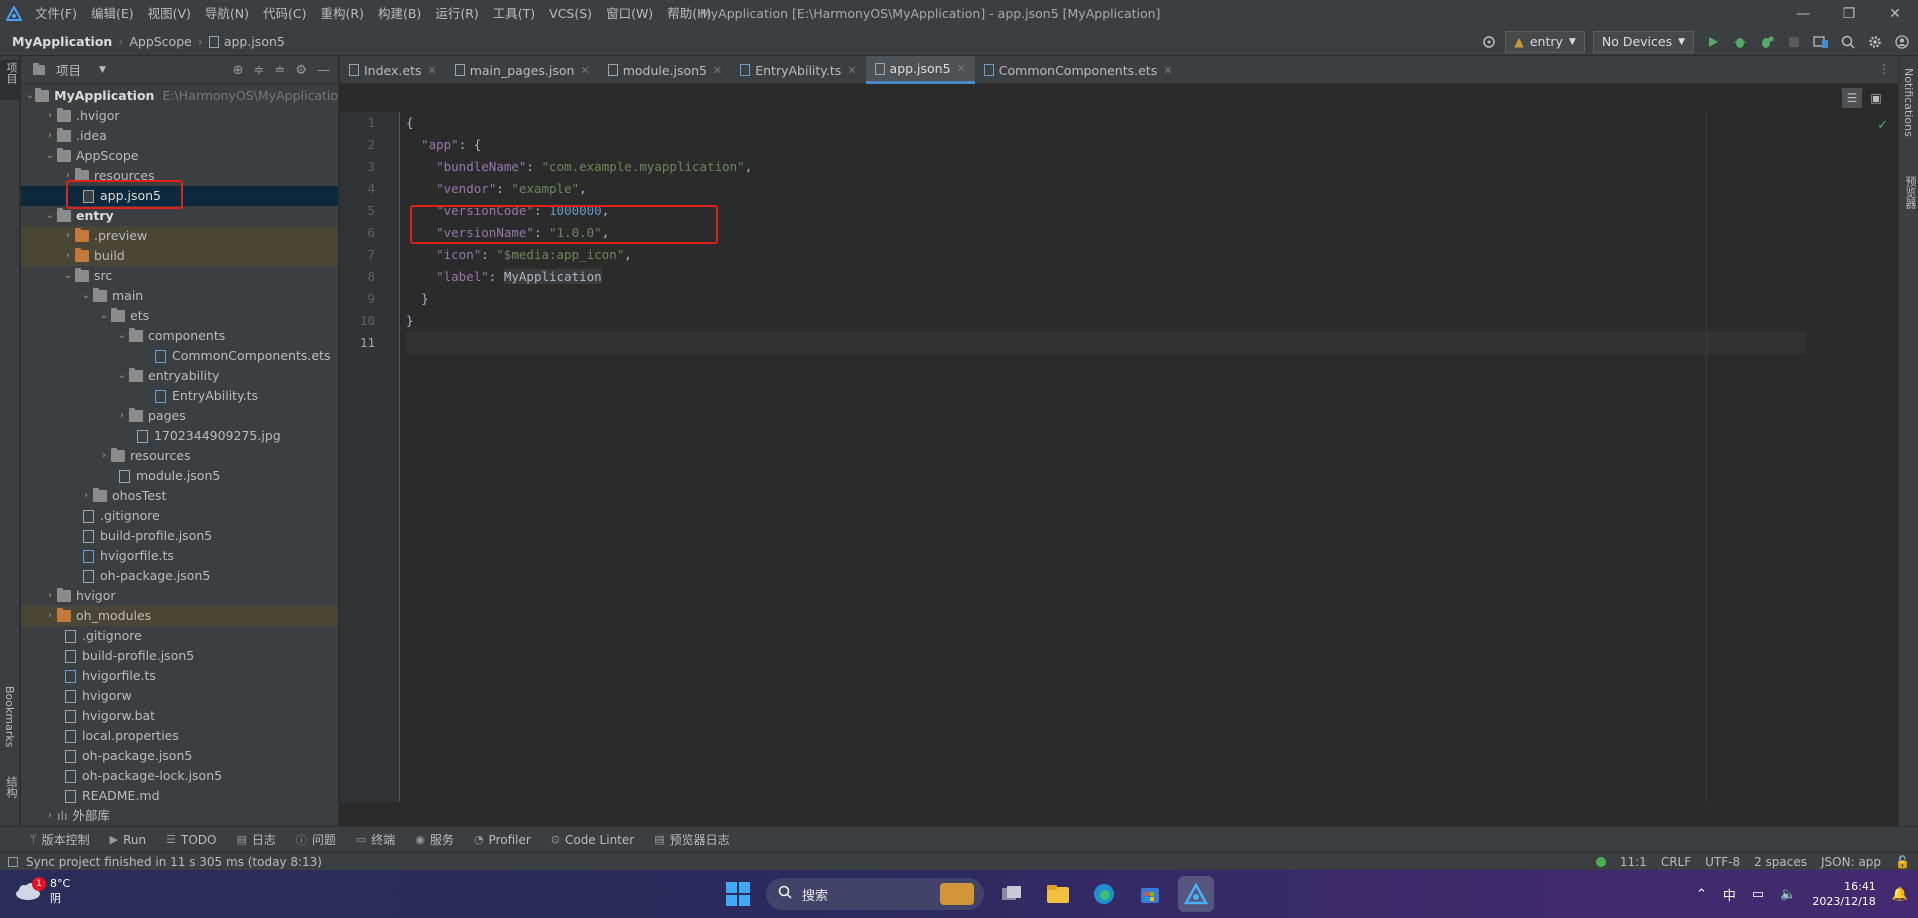 This screenshot has height=918, width=1918. What do you see at coordinates (1196, 894) in the screenshot?
I see `deveco-studio-icon` at bounding box center [1196, 894].